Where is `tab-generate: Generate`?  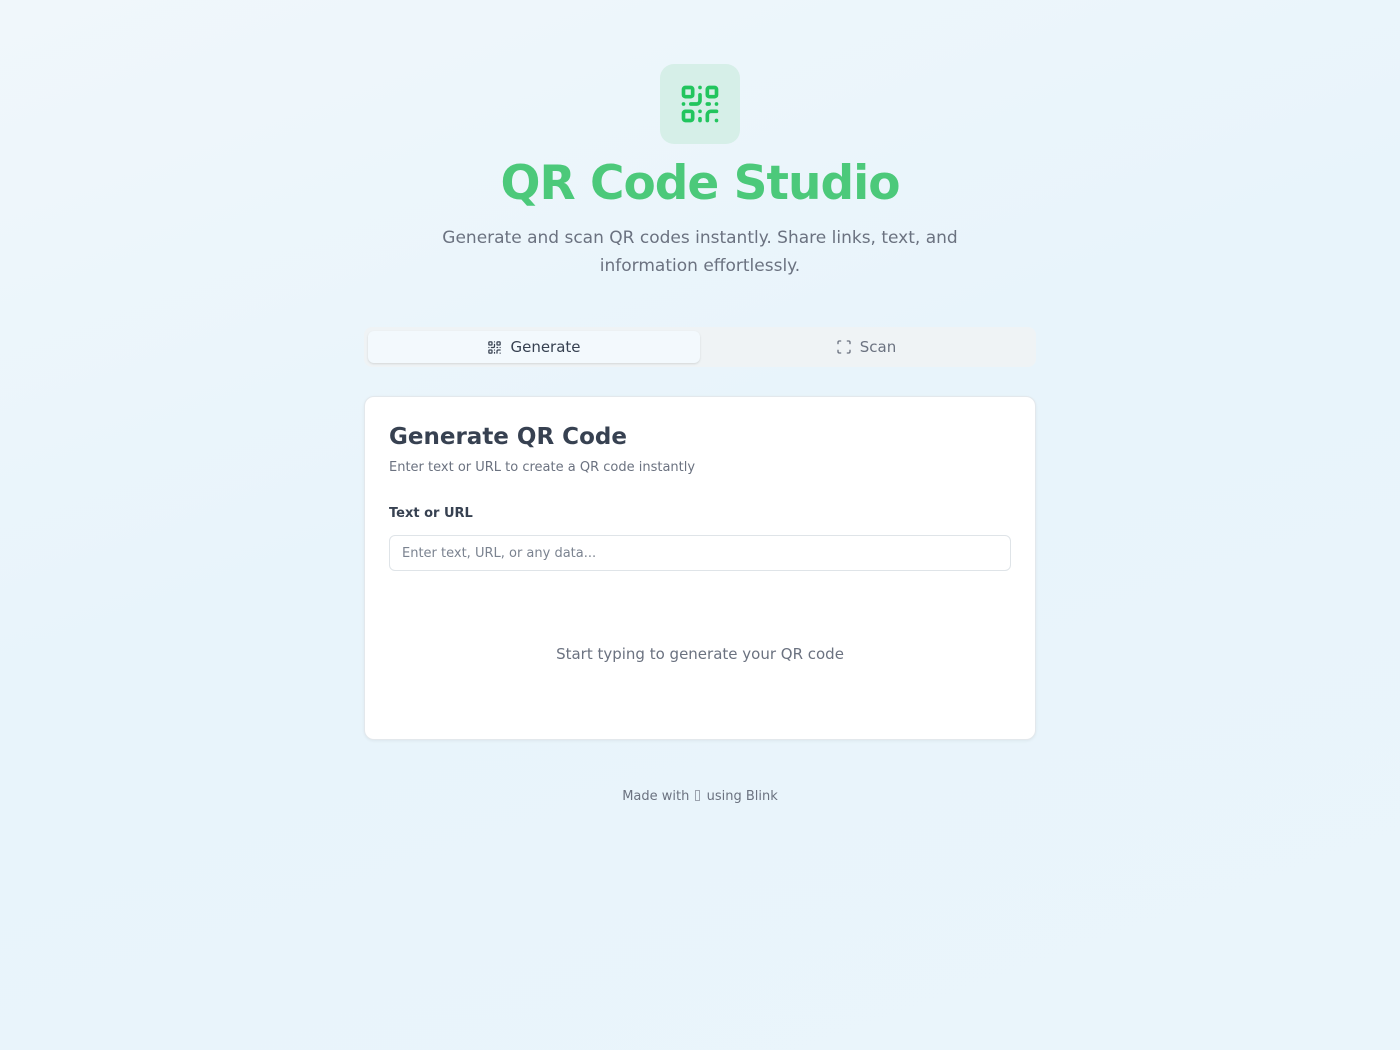 tab-generate: Generate is located at coordinates (534, 347).